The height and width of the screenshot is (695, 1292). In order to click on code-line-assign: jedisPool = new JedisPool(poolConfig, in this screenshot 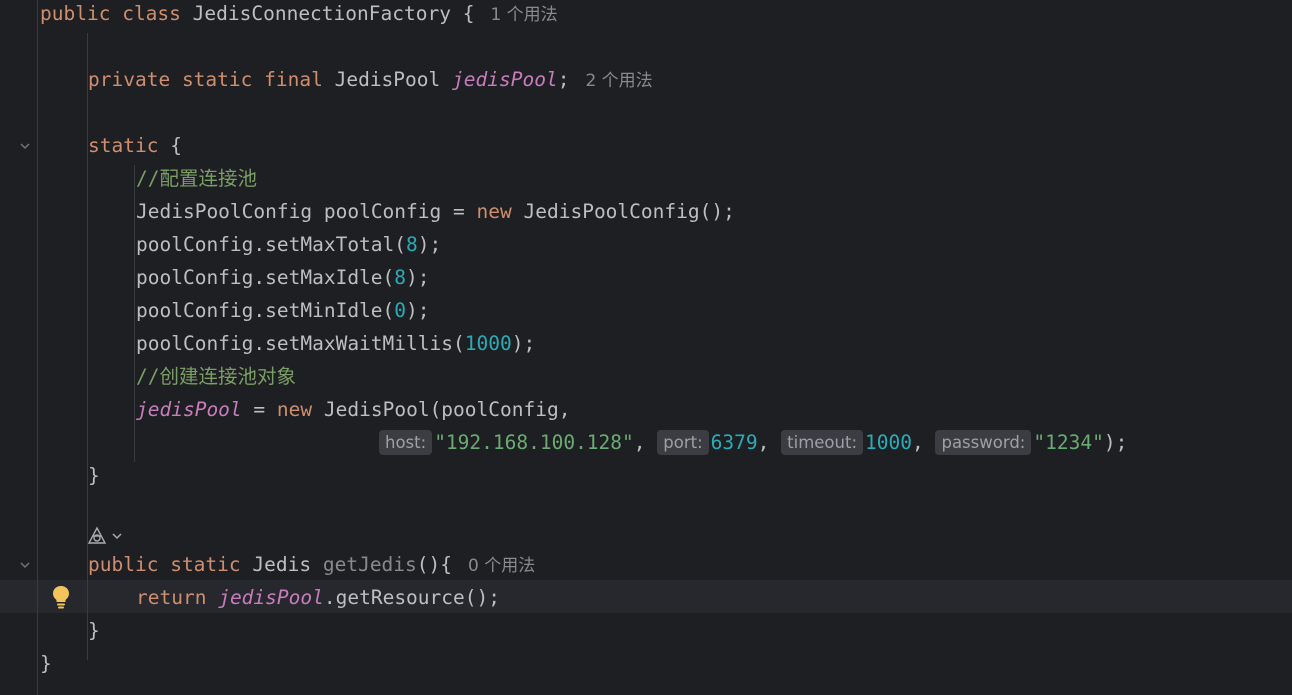, I will do `click(353, 409)`.